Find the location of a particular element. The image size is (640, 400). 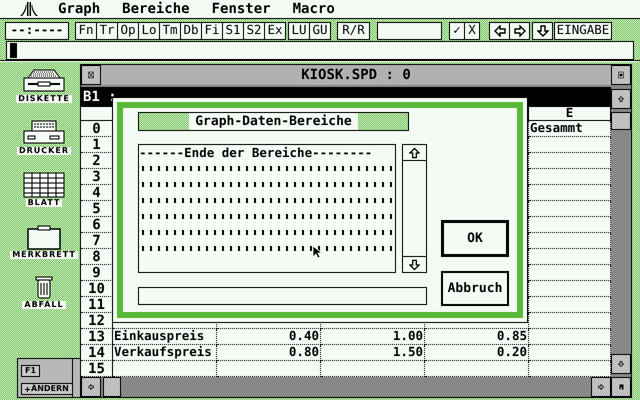

function-button: Tr is located at coordinates (107, 31).